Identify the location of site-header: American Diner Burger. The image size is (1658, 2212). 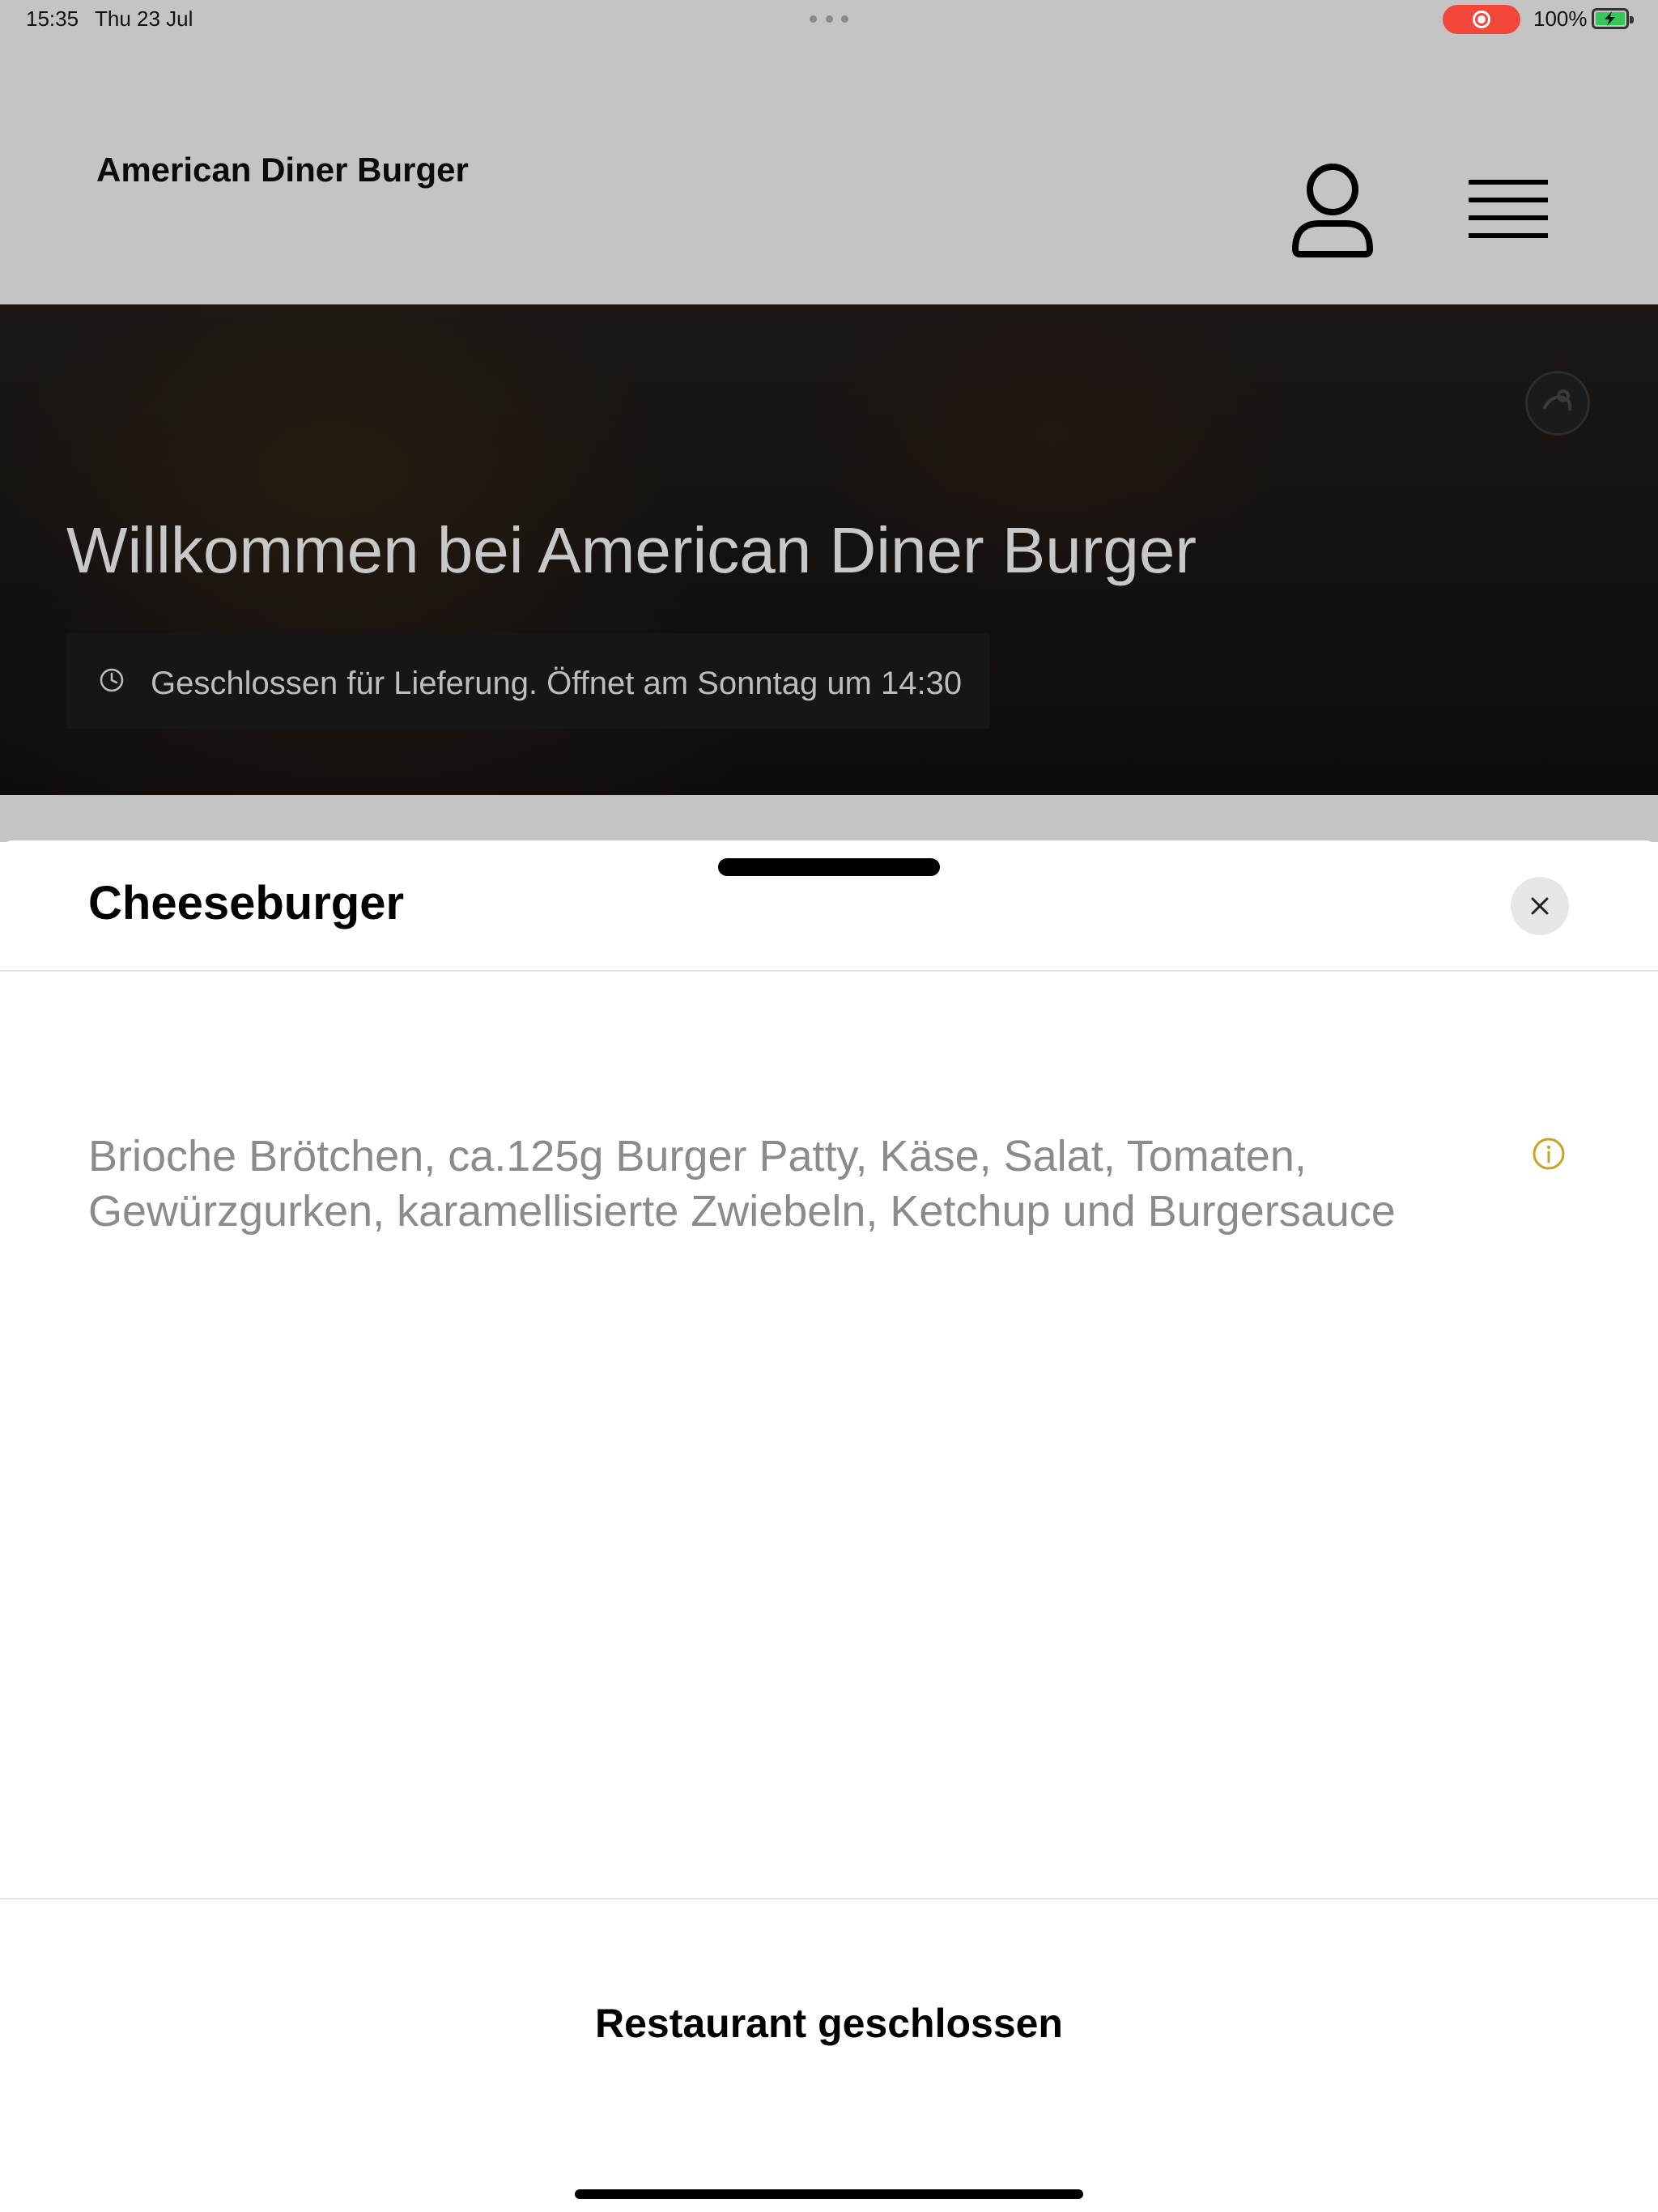
(829, 172).